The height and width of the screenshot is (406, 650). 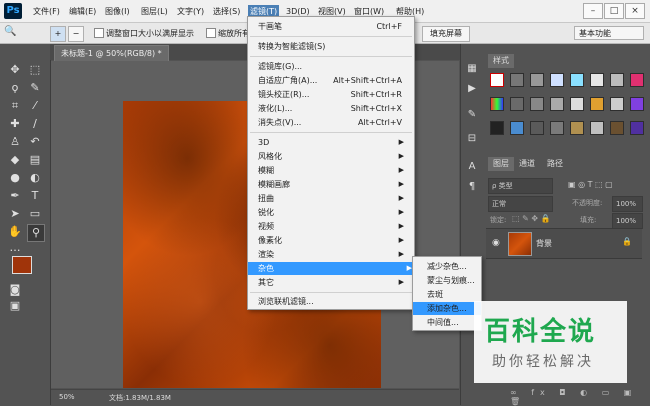 What do you see at coordinates (501, 164) in the screenshot?
I see `tab-layers: 图层` at bounding box center [501, 164].